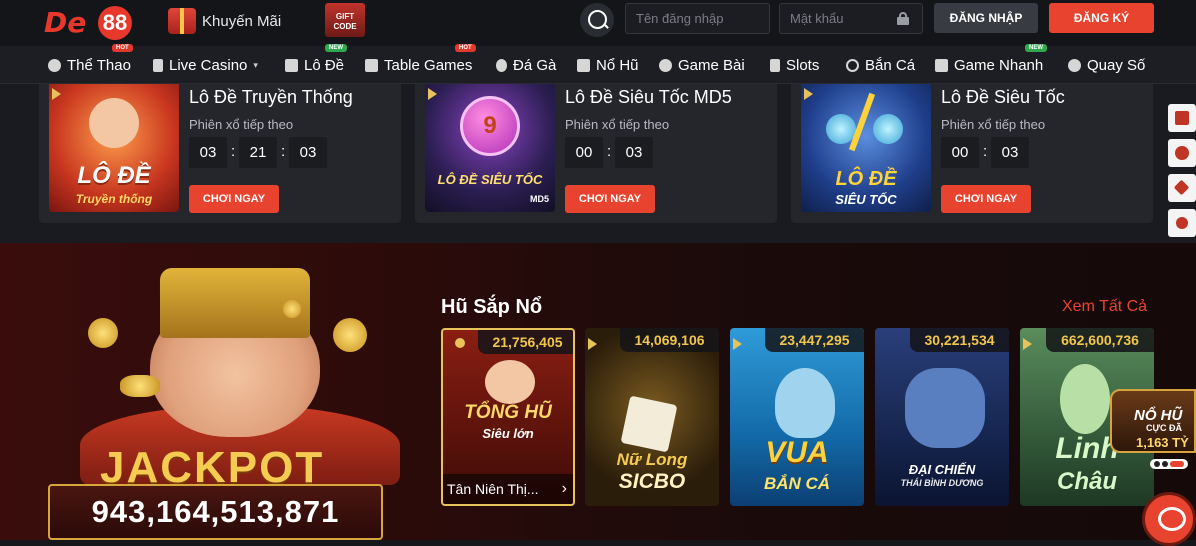 The height and width of the screenshot is (546, 1196). I want to click on lottery-icon, so click(1074, 65).